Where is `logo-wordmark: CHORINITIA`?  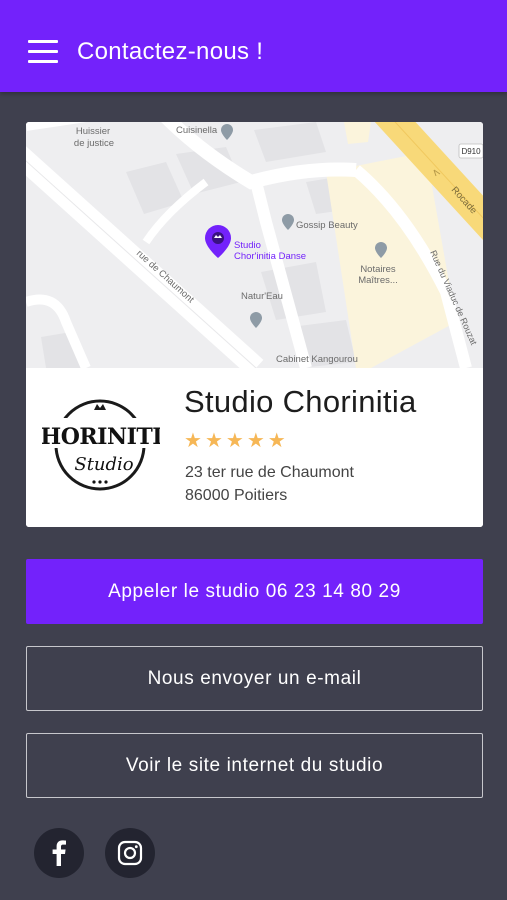 logo-wordmark: CHORINITIA is located at coordinates (101, 437).